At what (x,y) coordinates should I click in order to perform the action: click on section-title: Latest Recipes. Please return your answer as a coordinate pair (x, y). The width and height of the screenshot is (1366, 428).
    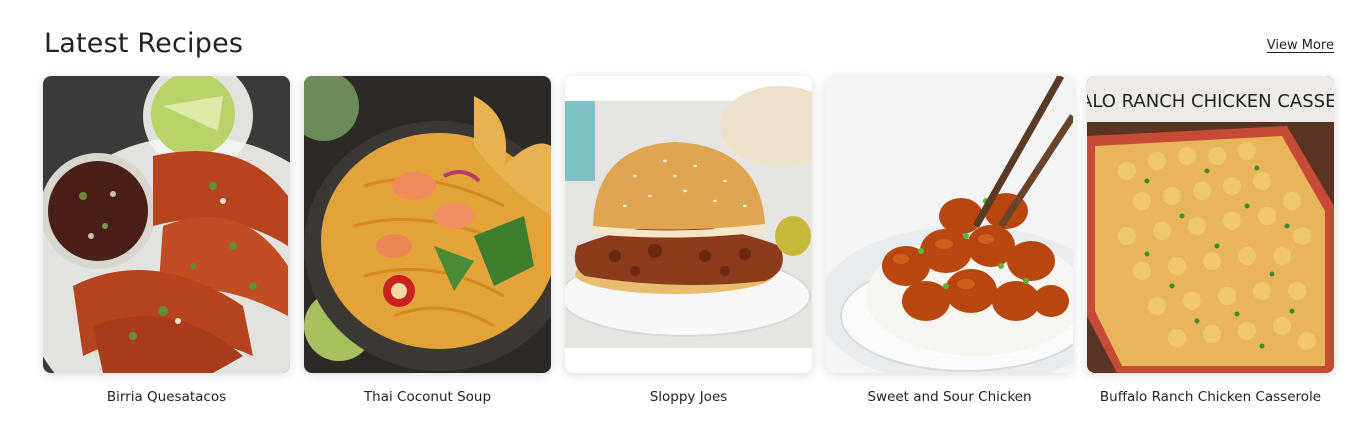
    Looking at the image, I should click on (144, 43).